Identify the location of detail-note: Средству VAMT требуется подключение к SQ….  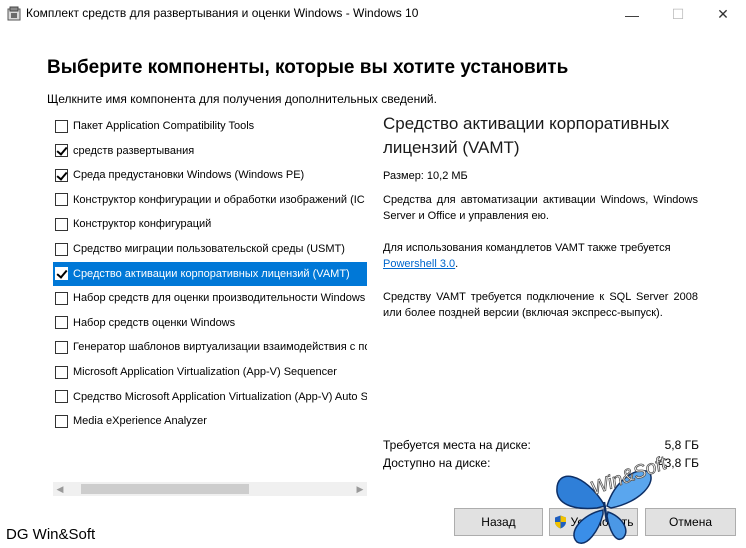
(540, 305).